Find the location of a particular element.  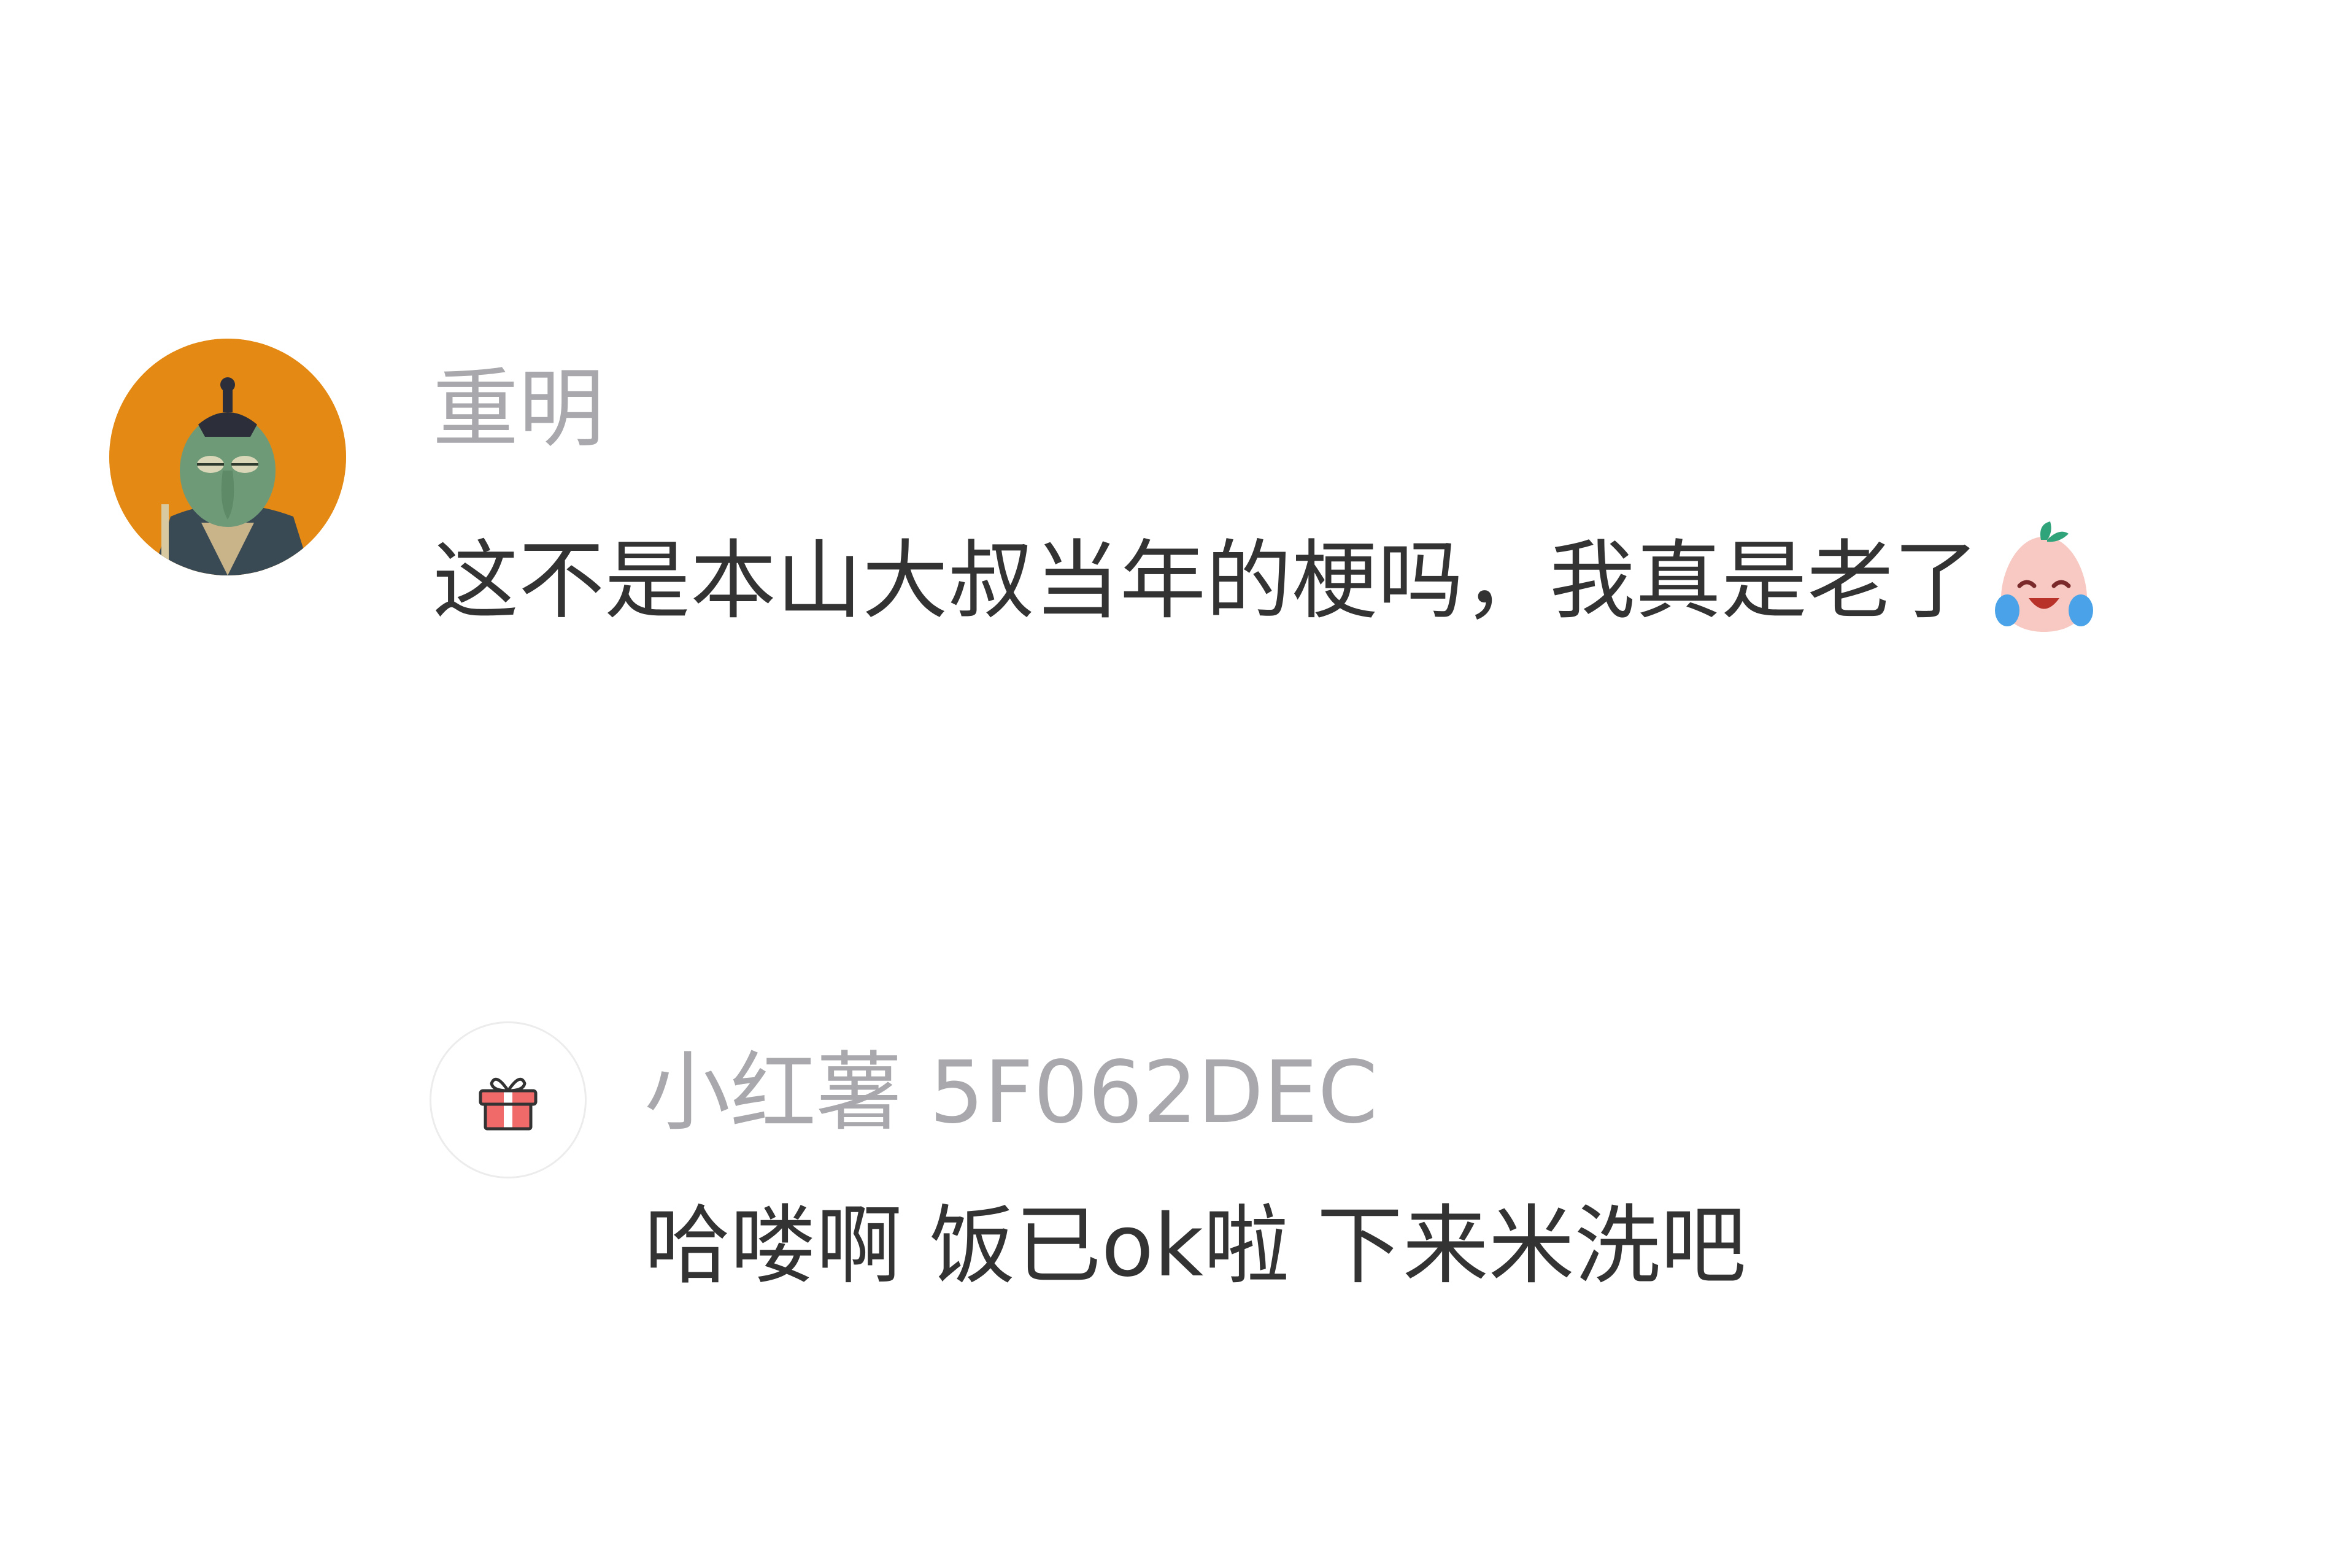

reply-text: 哈喽啊 饭已ok啦 下来米洗吧 is located at coordinates (1195, 1246).